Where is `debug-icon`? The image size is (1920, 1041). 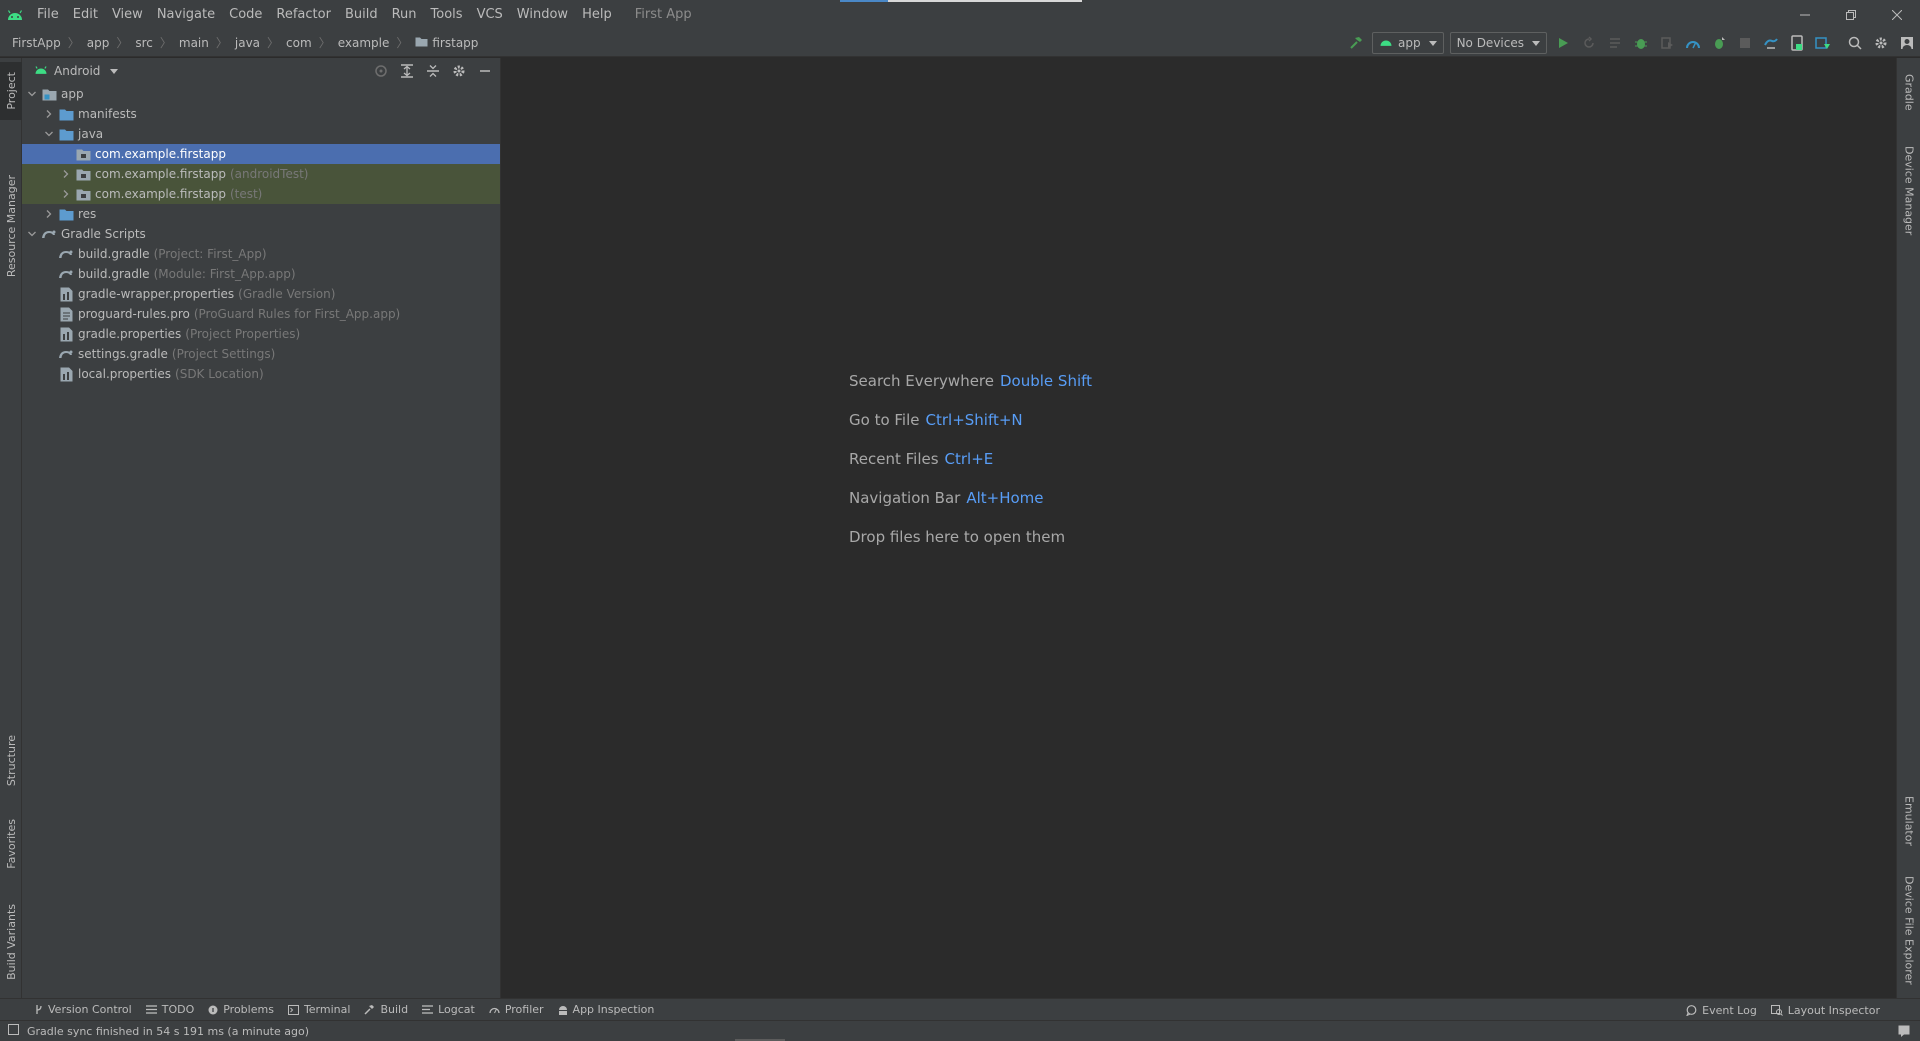
debug-icon is located at coordinates (1641, 43).